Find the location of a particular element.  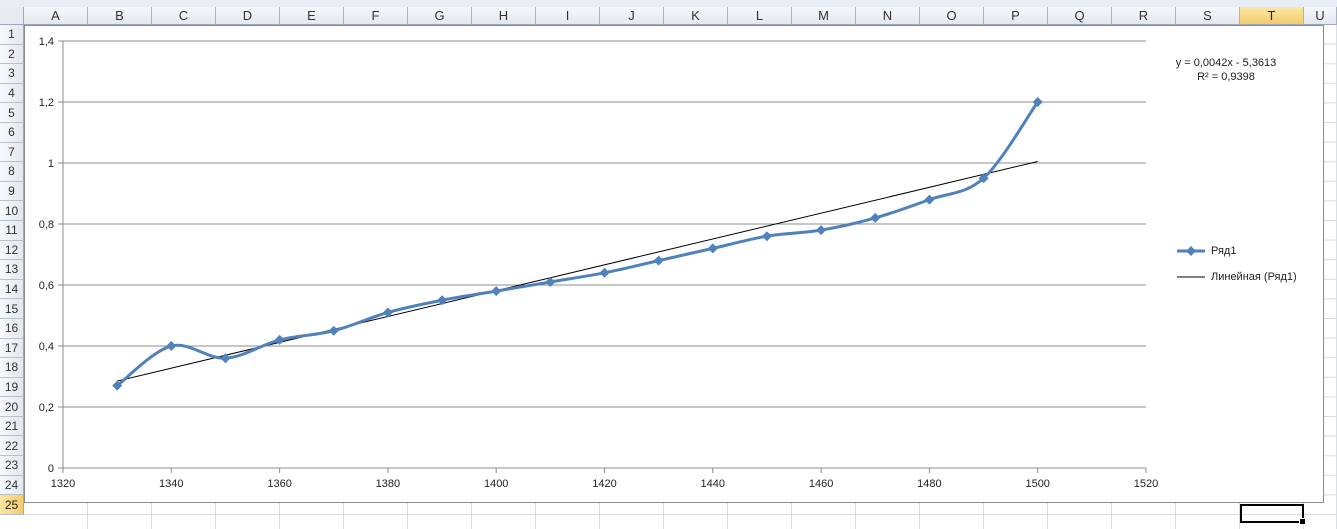

row-header-6: 6 is located at coordinates (12, 132).